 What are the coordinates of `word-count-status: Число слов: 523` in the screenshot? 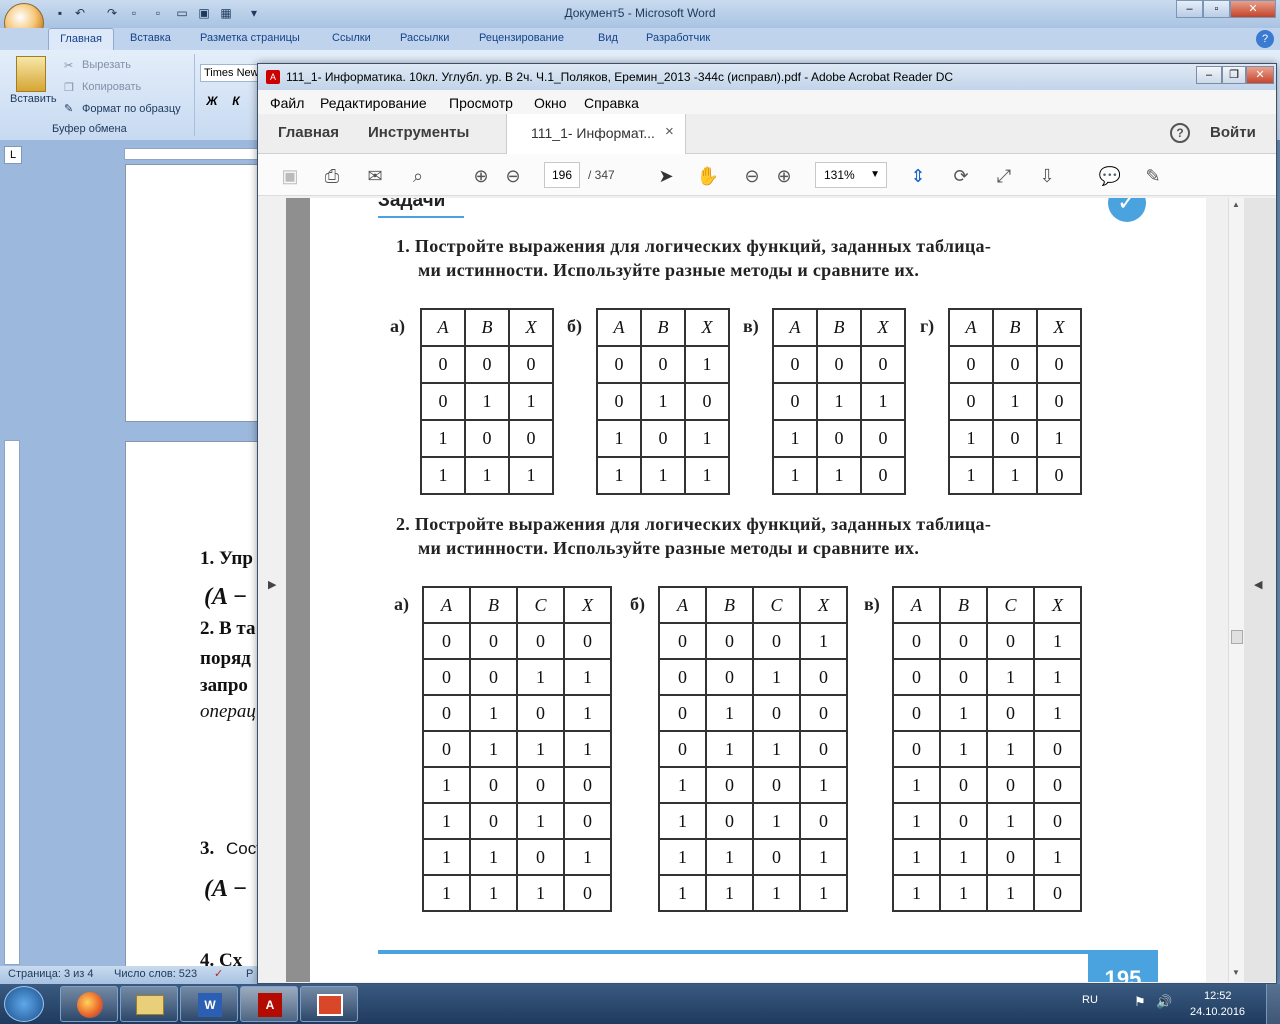 It's located at (155, 974).